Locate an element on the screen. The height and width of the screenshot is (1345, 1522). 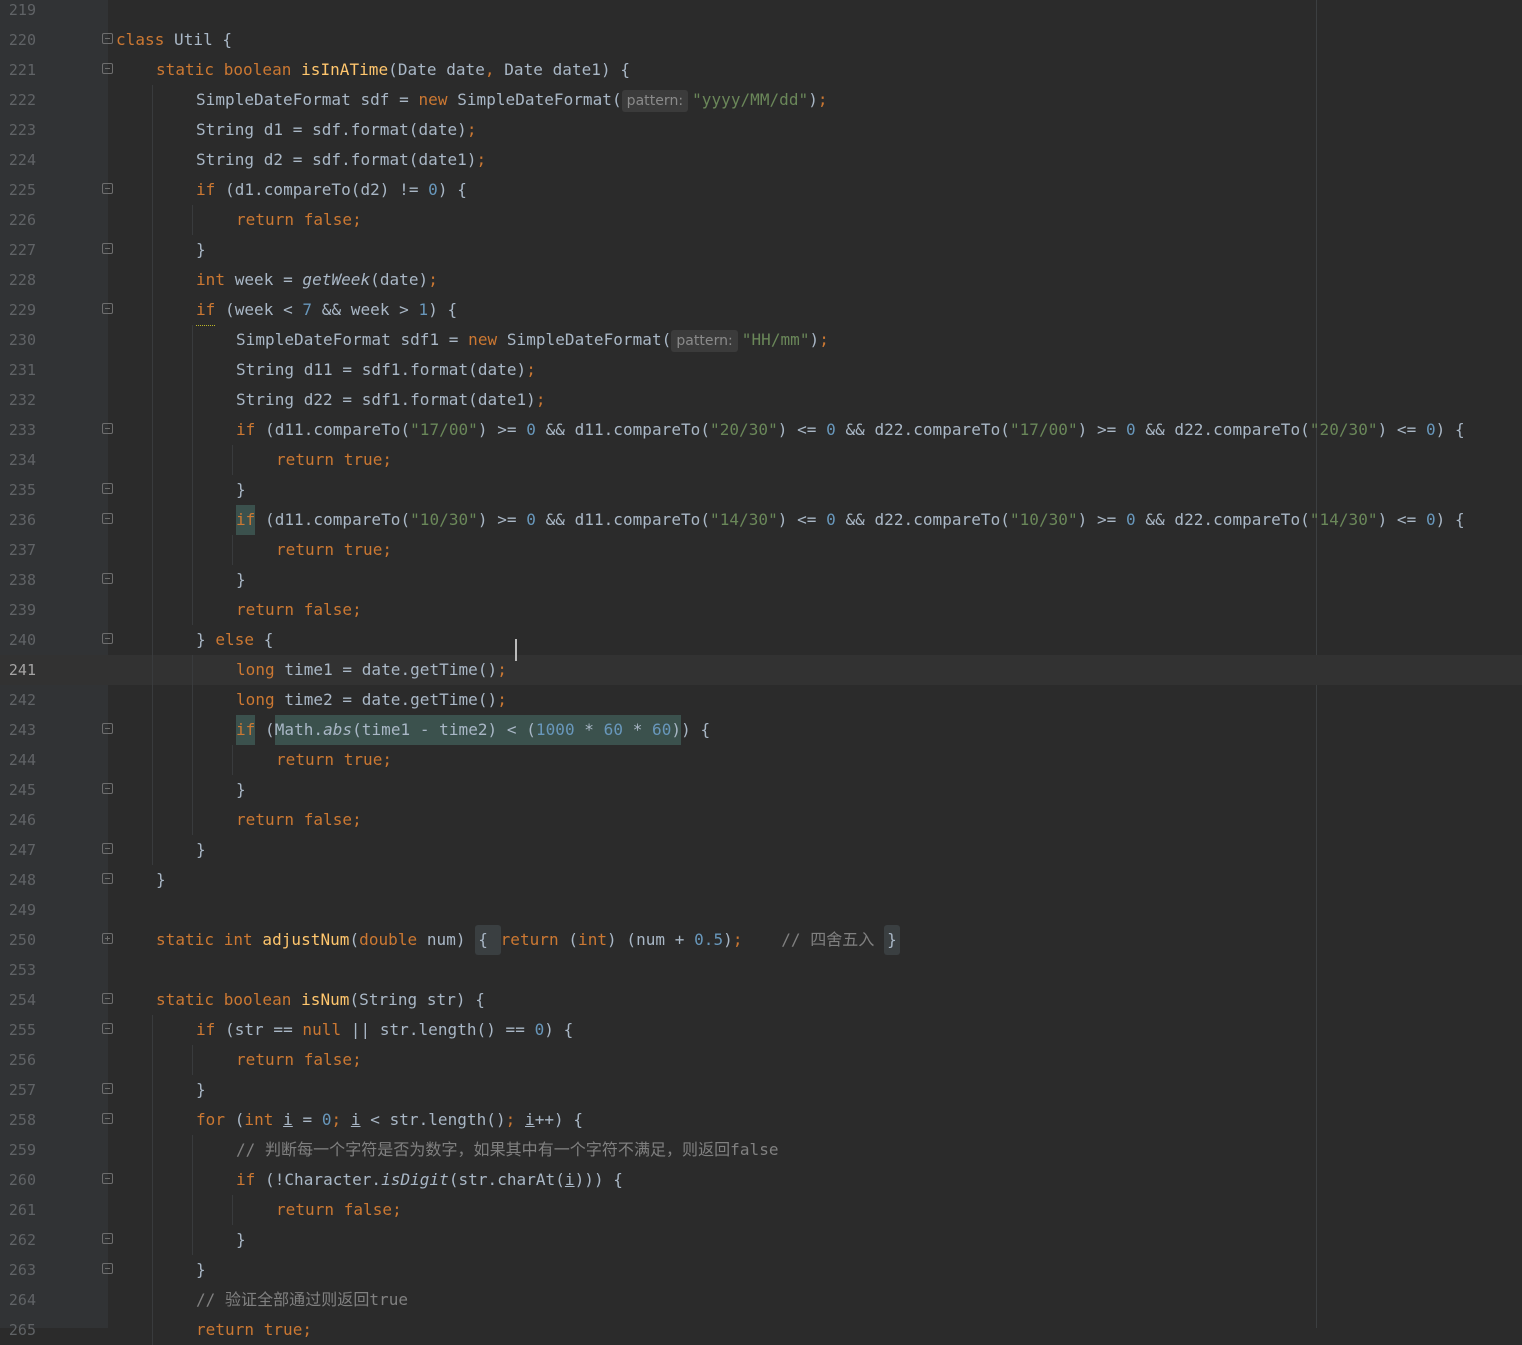
code-line: 253 is located at coordinates (761, 970).